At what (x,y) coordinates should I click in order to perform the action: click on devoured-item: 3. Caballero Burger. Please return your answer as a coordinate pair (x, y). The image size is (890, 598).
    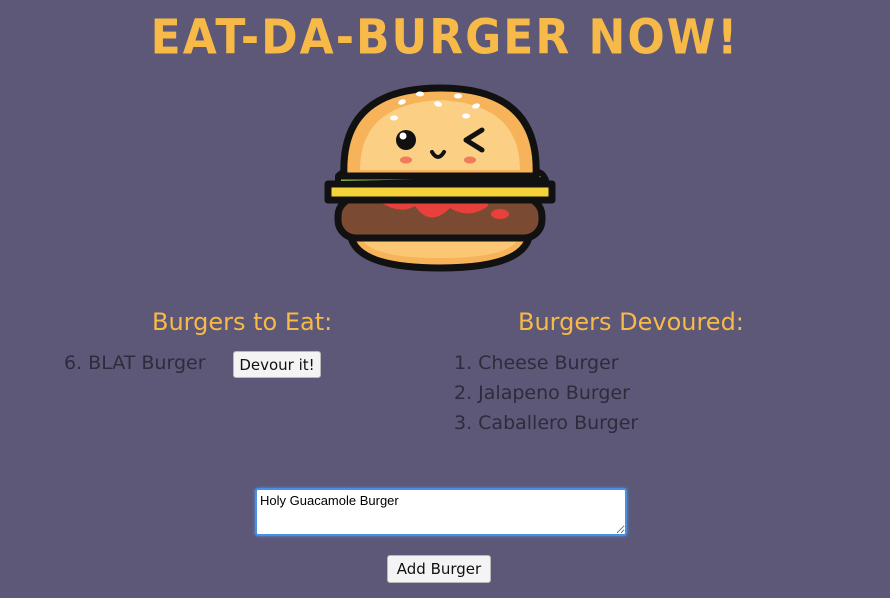
    Looking at the image, I should click on (546, 423).